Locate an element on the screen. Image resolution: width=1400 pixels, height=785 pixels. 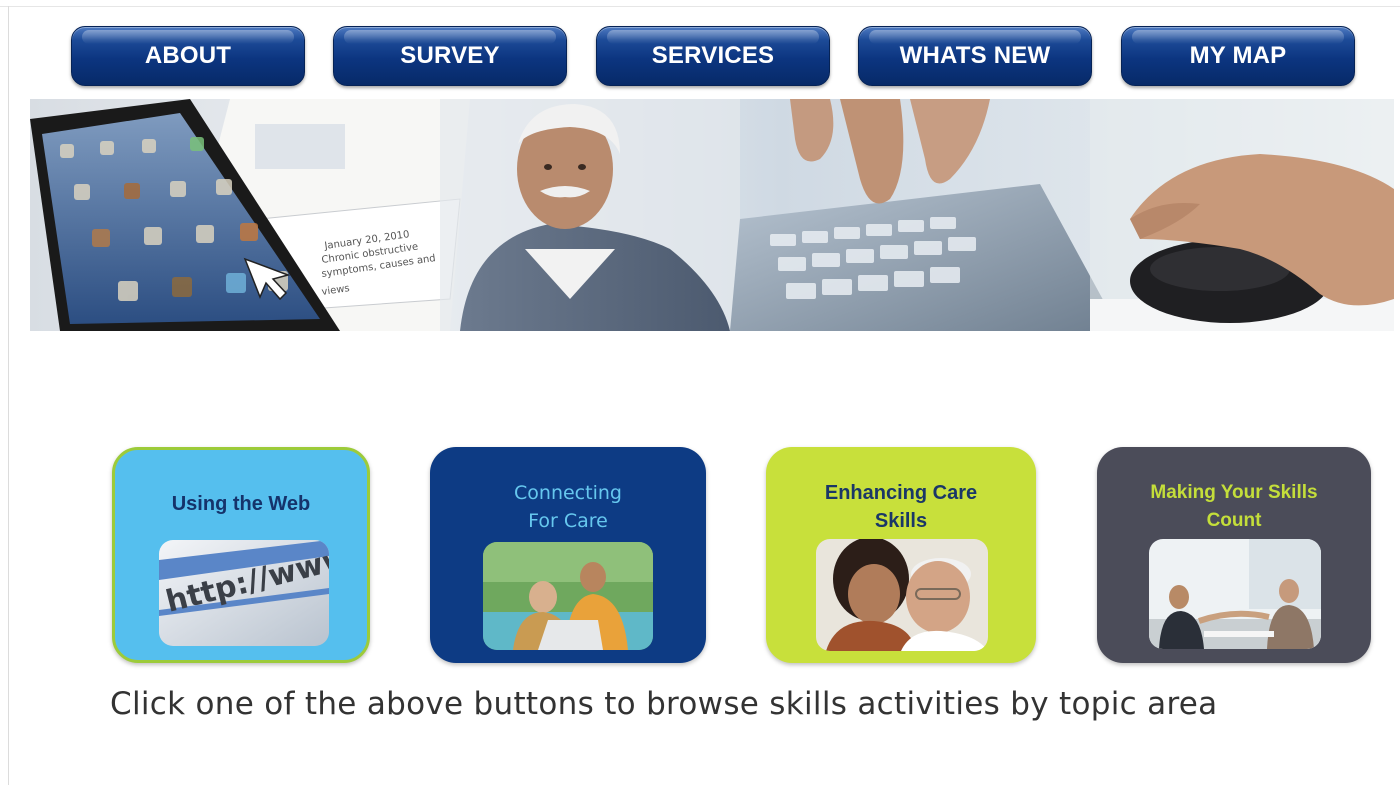
nav-my-map-button: MY MAP is located at coordinates (1238, 56).